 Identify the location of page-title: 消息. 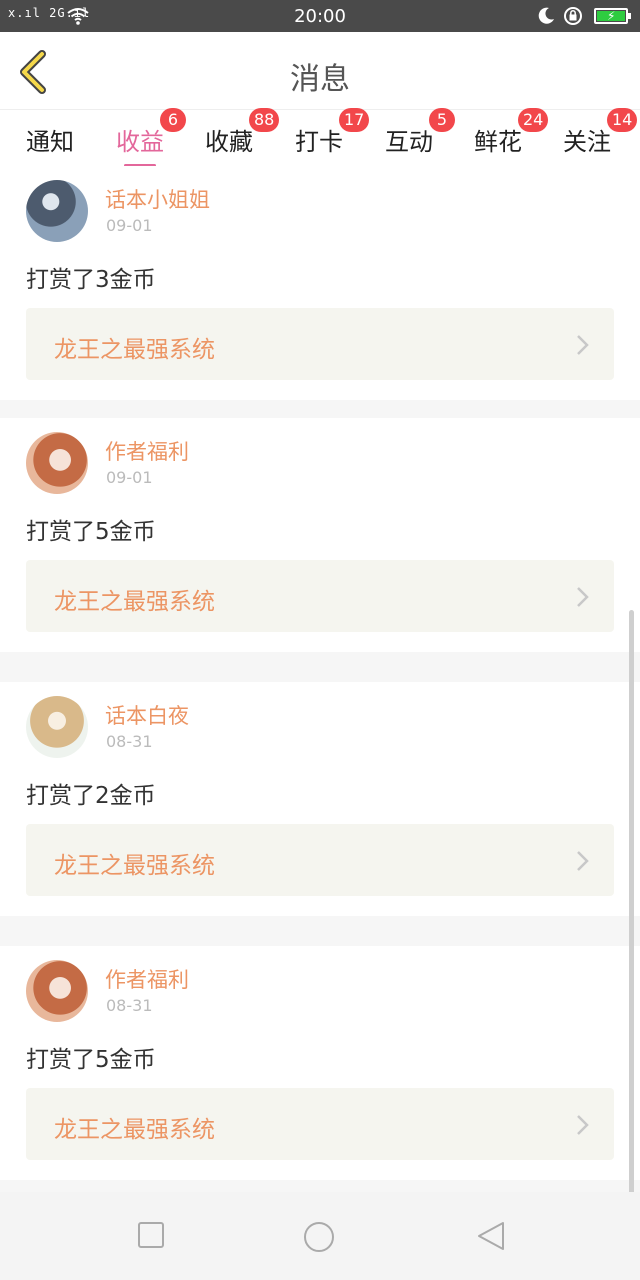
(320, 79).